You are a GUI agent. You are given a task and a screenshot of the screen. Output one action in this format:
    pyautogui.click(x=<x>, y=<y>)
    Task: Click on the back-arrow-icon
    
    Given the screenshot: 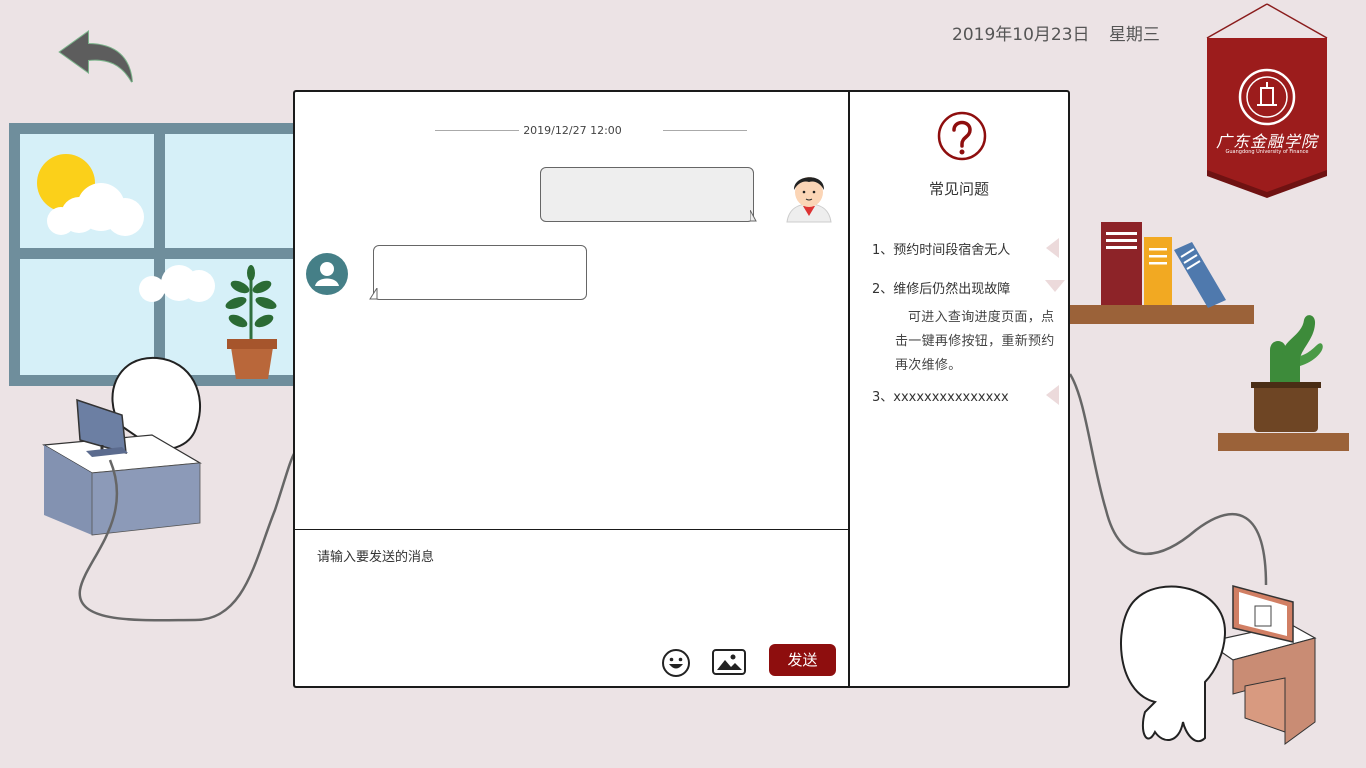 What is the action you would take?
    pyautogui.click(x=96, y=57)
    